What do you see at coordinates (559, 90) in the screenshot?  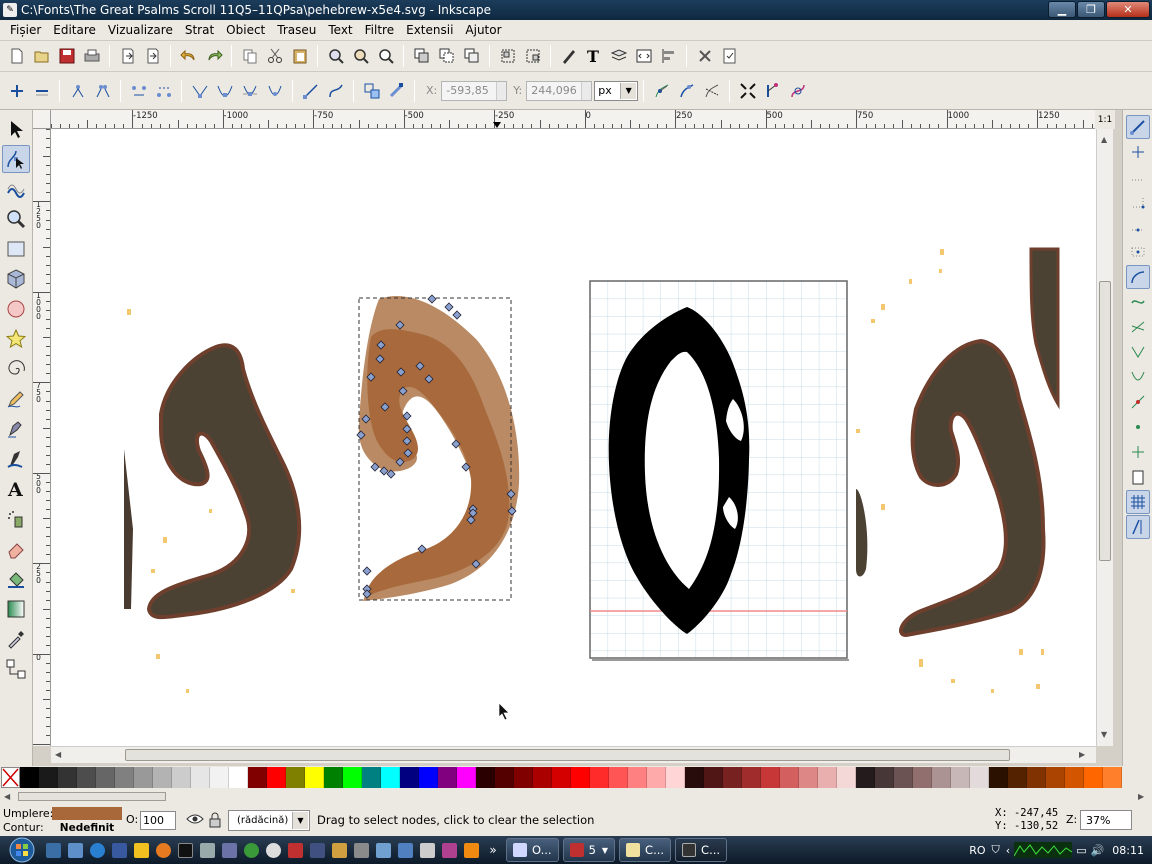 I see `y-coordinate-field: 244,096` at bounding box center [559, 90].